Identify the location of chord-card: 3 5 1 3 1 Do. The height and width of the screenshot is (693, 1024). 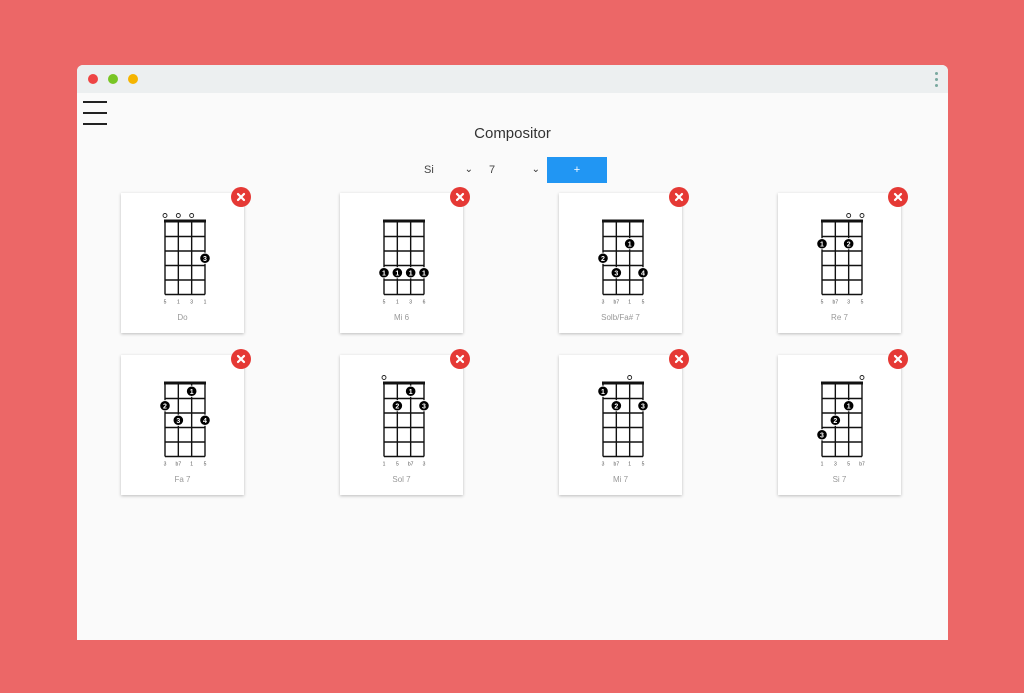
(182, 263).